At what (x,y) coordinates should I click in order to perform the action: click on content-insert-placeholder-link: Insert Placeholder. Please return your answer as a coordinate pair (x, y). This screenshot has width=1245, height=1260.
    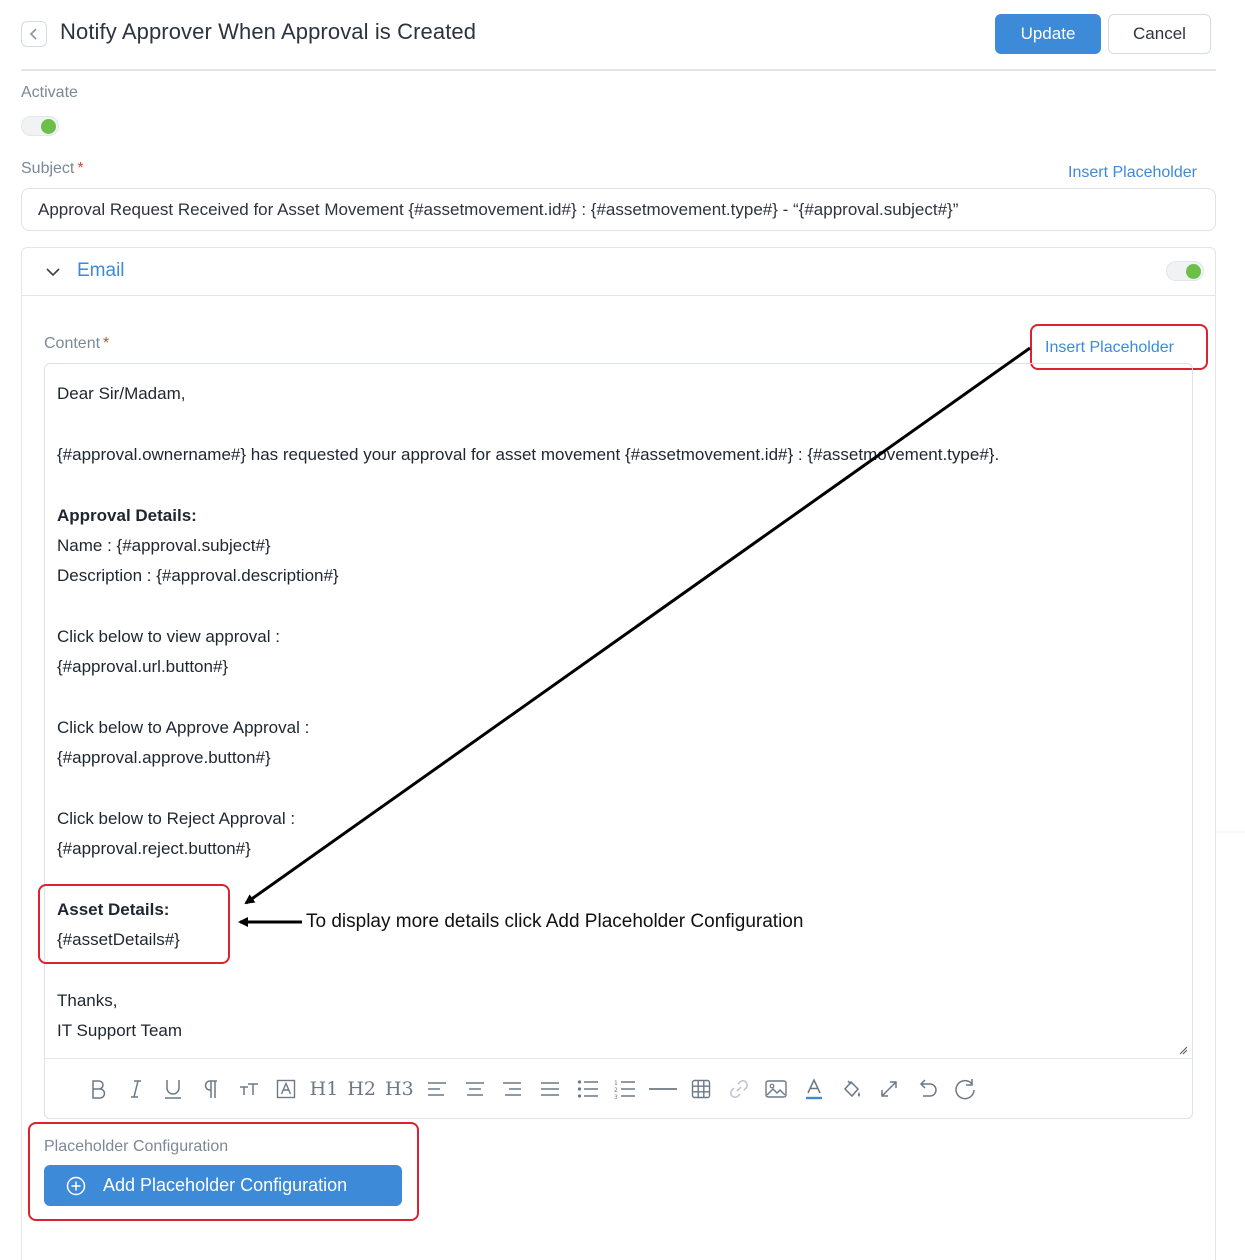
    Looking at the image, I should click on (1109, 348).